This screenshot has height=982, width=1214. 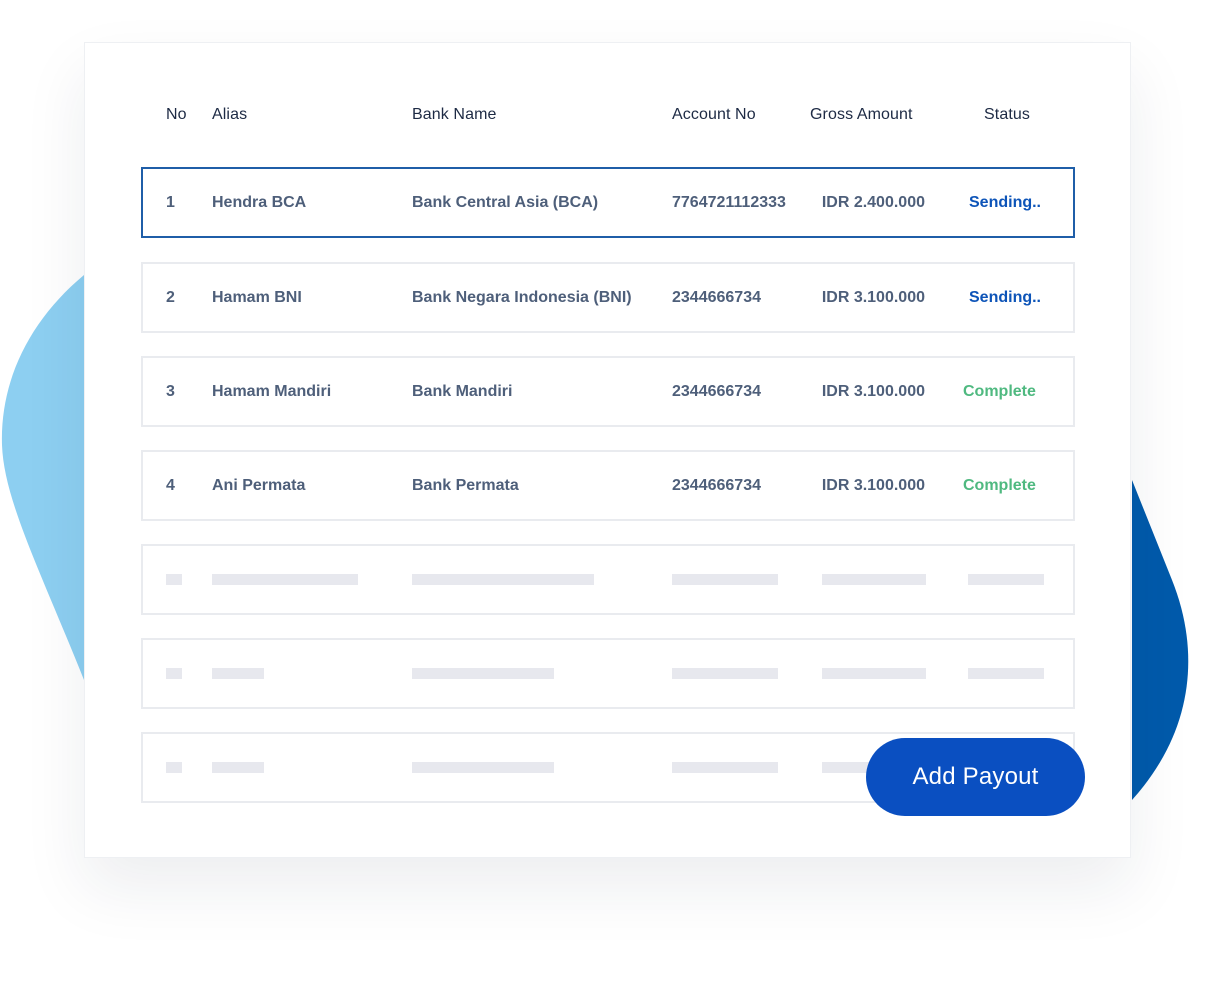 I want to click on light-blue-blob, so click(x=42, y=477).